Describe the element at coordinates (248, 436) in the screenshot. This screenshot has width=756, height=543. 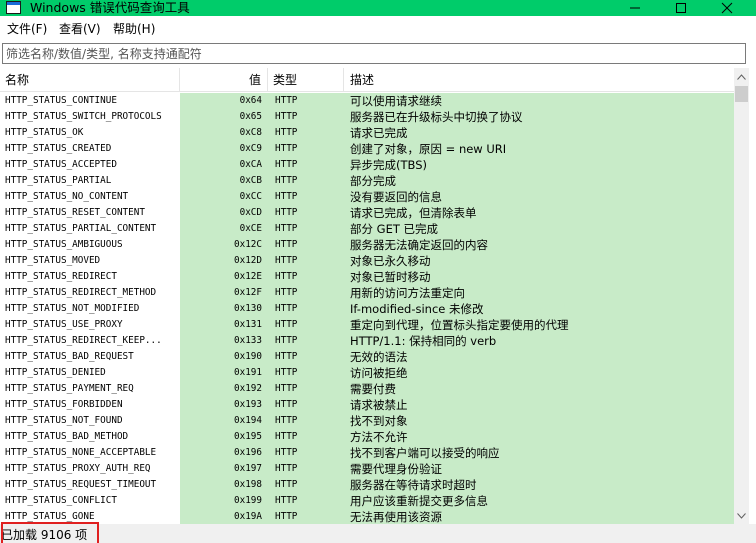
I see `cell-value: 0x195` at that location.